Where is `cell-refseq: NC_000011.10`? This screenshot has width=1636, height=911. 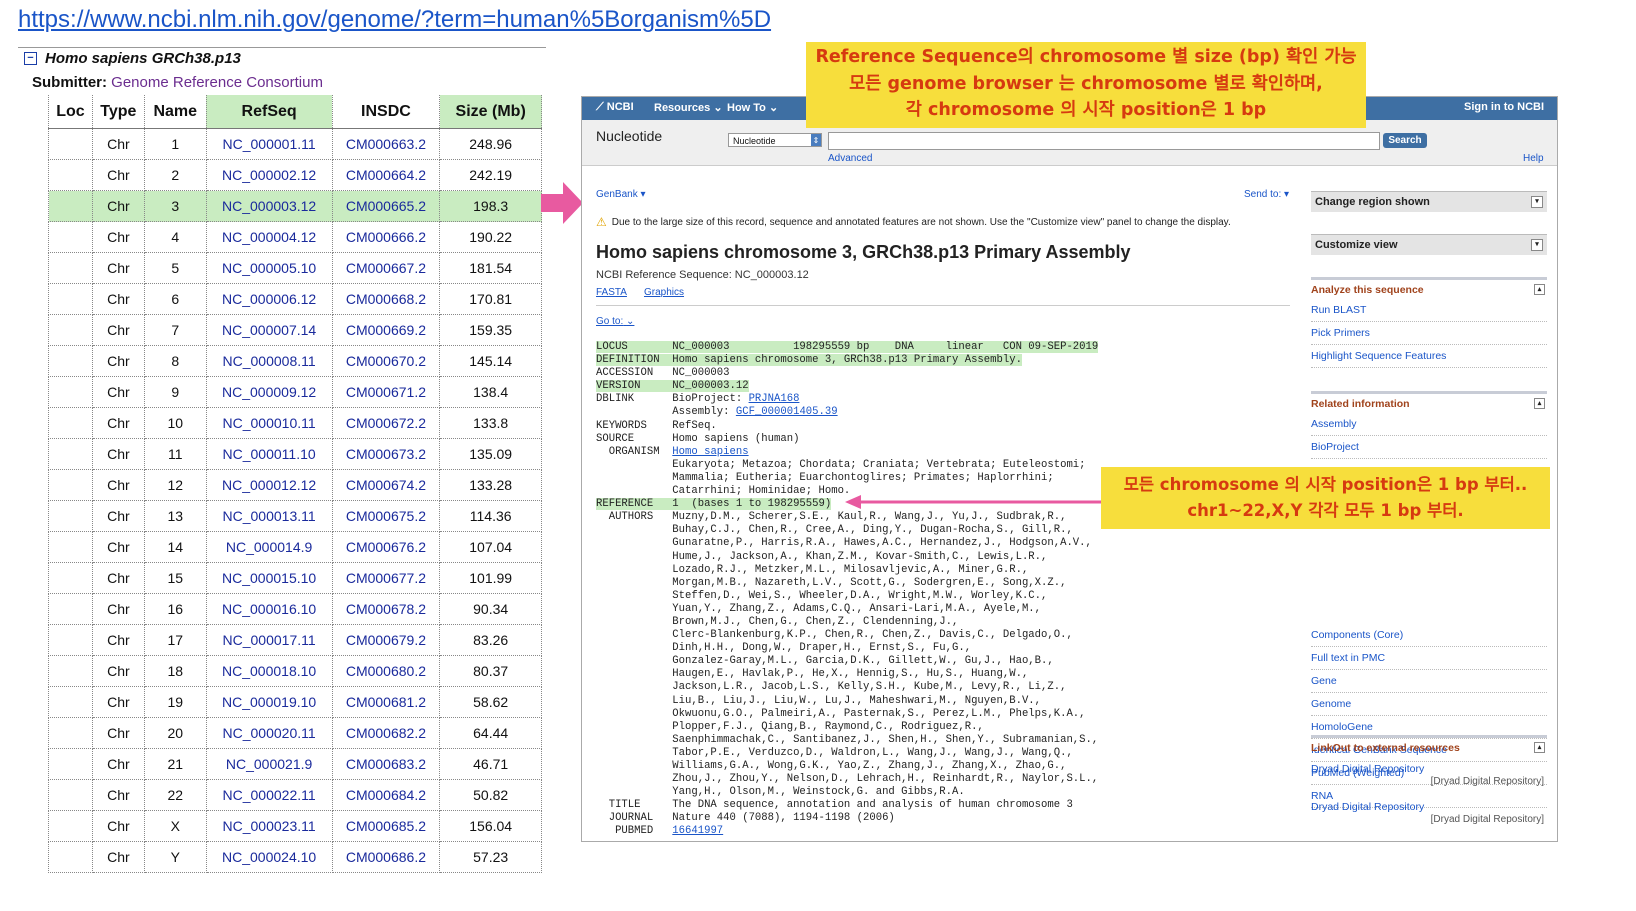 cell-refseq: NC_000011.10 is located at coordinates (269, 454).